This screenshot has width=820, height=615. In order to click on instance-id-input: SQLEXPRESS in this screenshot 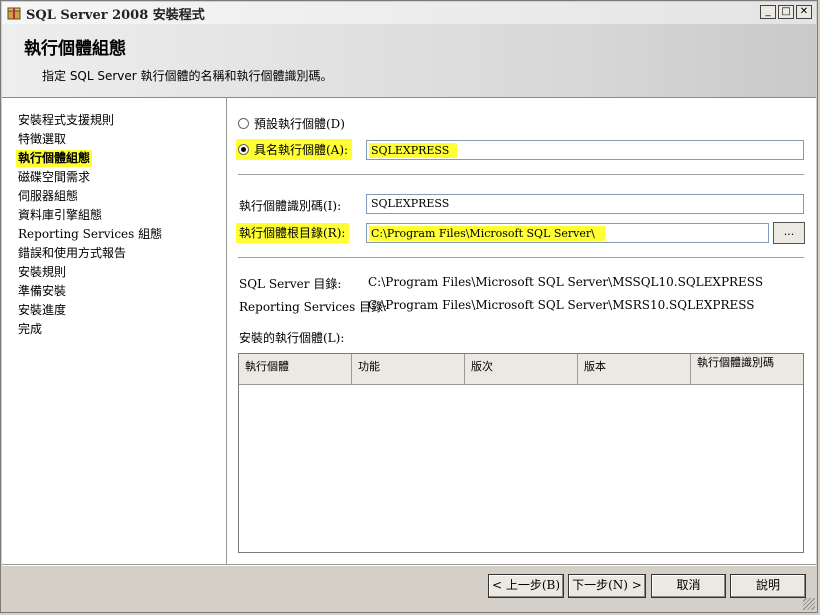, I will do `click(585, 204)`.